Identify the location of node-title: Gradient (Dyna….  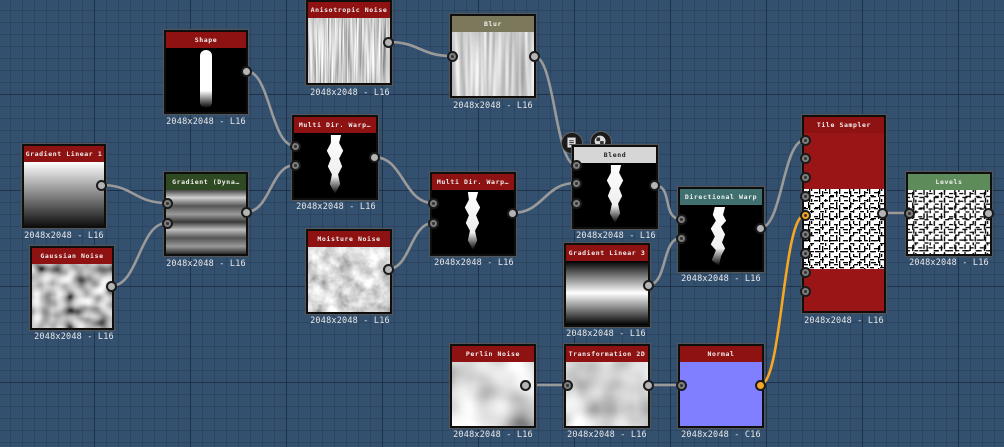
(206, 182).